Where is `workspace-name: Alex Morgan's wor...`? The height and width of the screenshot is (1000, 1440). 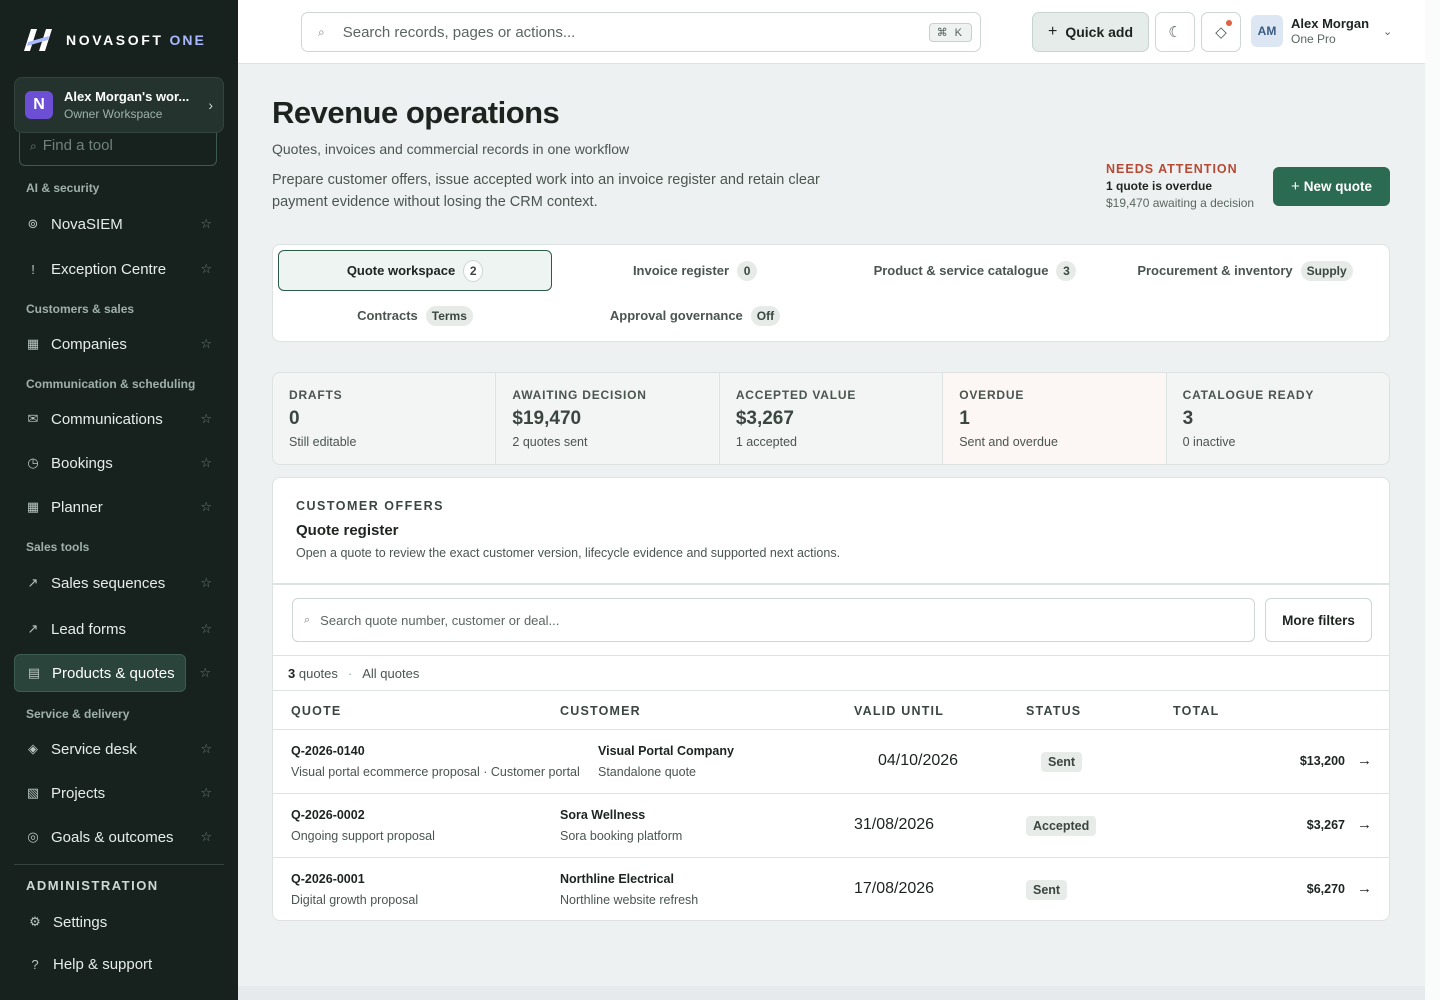
workspace-name: Alex Morgan's wor... is located at coordinates (127, 96).